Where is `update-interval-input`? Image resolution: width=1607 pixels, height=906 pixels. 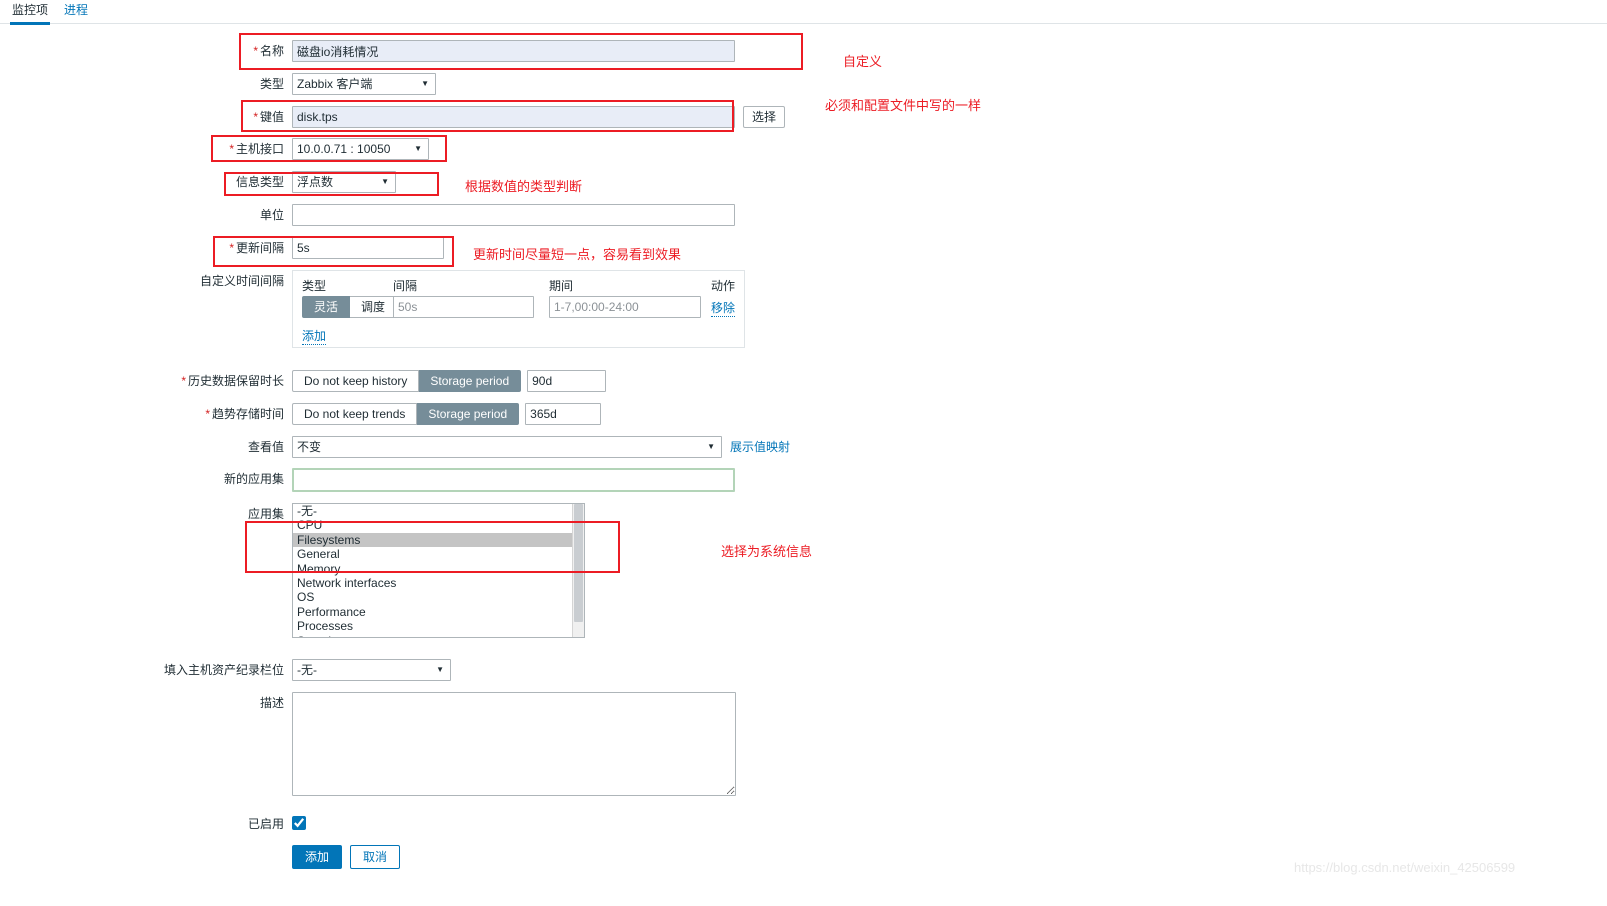 update-interval-input is located at coordinates (368, 248).